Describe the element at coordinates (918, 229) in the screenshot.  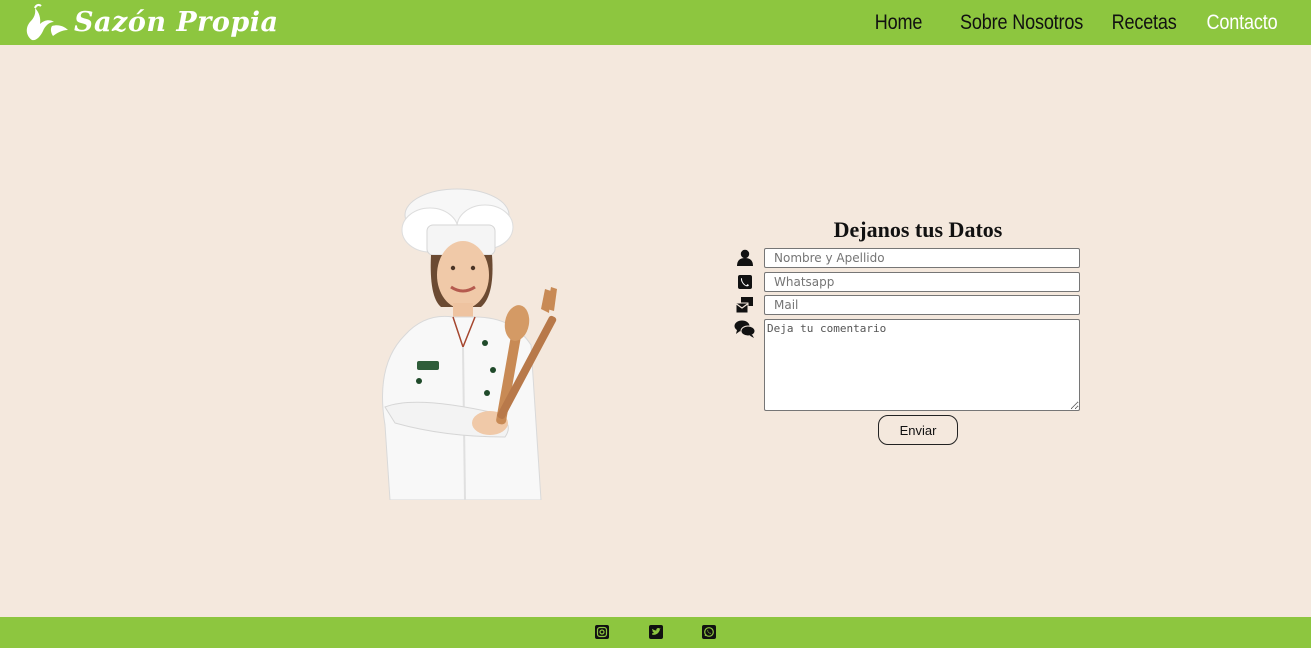
I see `form-title: Dejanos tus Datos` at that location.